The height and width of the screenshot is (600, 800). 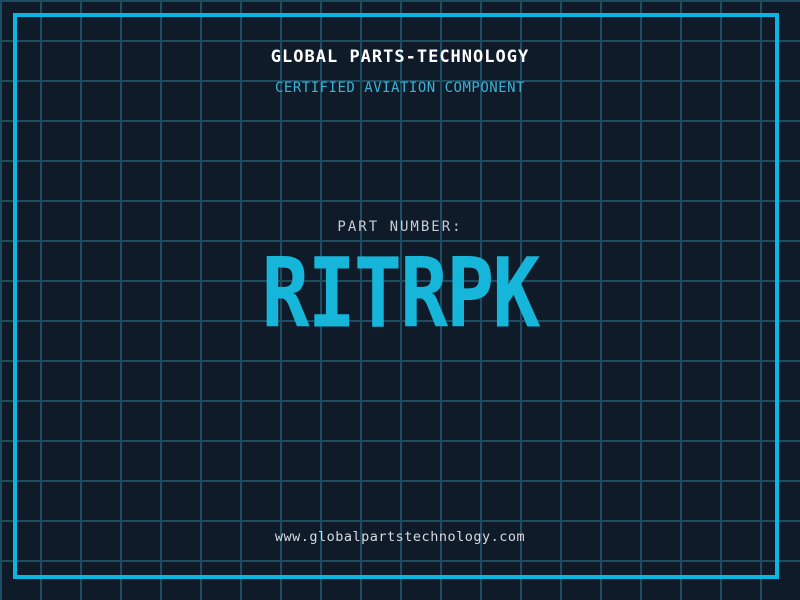 What do you see at coordinates (399, 88) in the screenshot?
I see `certification-subtitle: CERTIFIED AVIATION COMPONENT` at bounding box center [399, 88].